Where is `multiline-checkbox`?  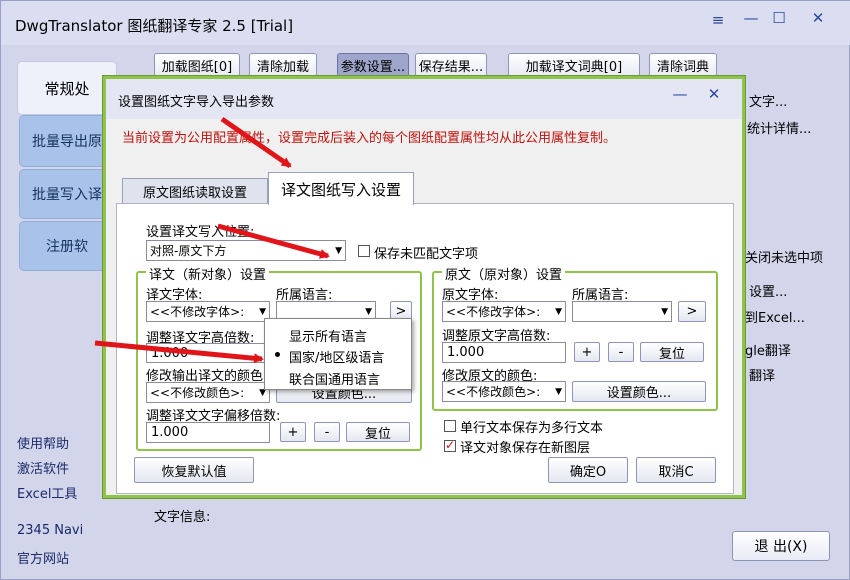
multiline-checkbox is located at coordinates (450, 426).